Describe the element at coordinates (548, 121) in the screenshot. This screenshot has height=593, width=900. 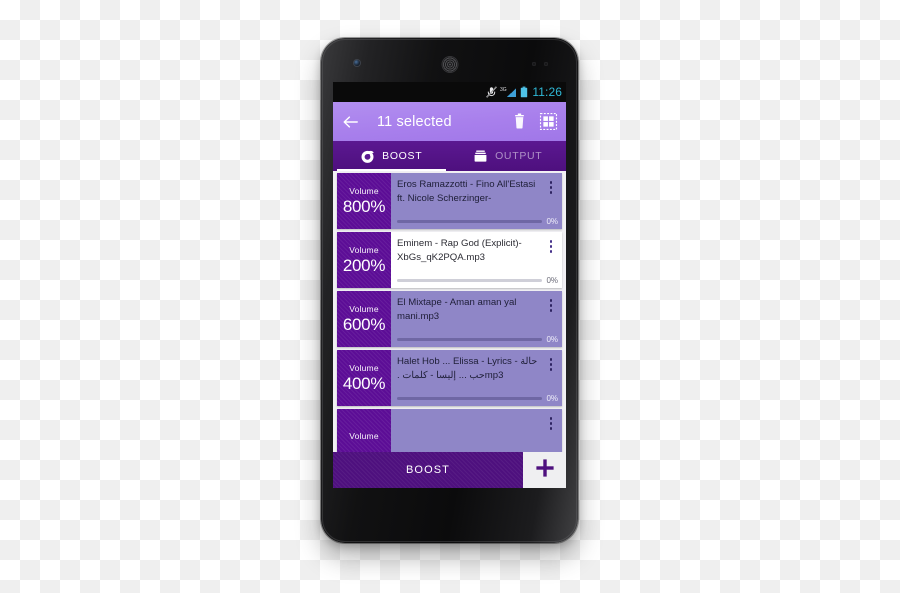
I see `select-all-grid-icon` at that location.